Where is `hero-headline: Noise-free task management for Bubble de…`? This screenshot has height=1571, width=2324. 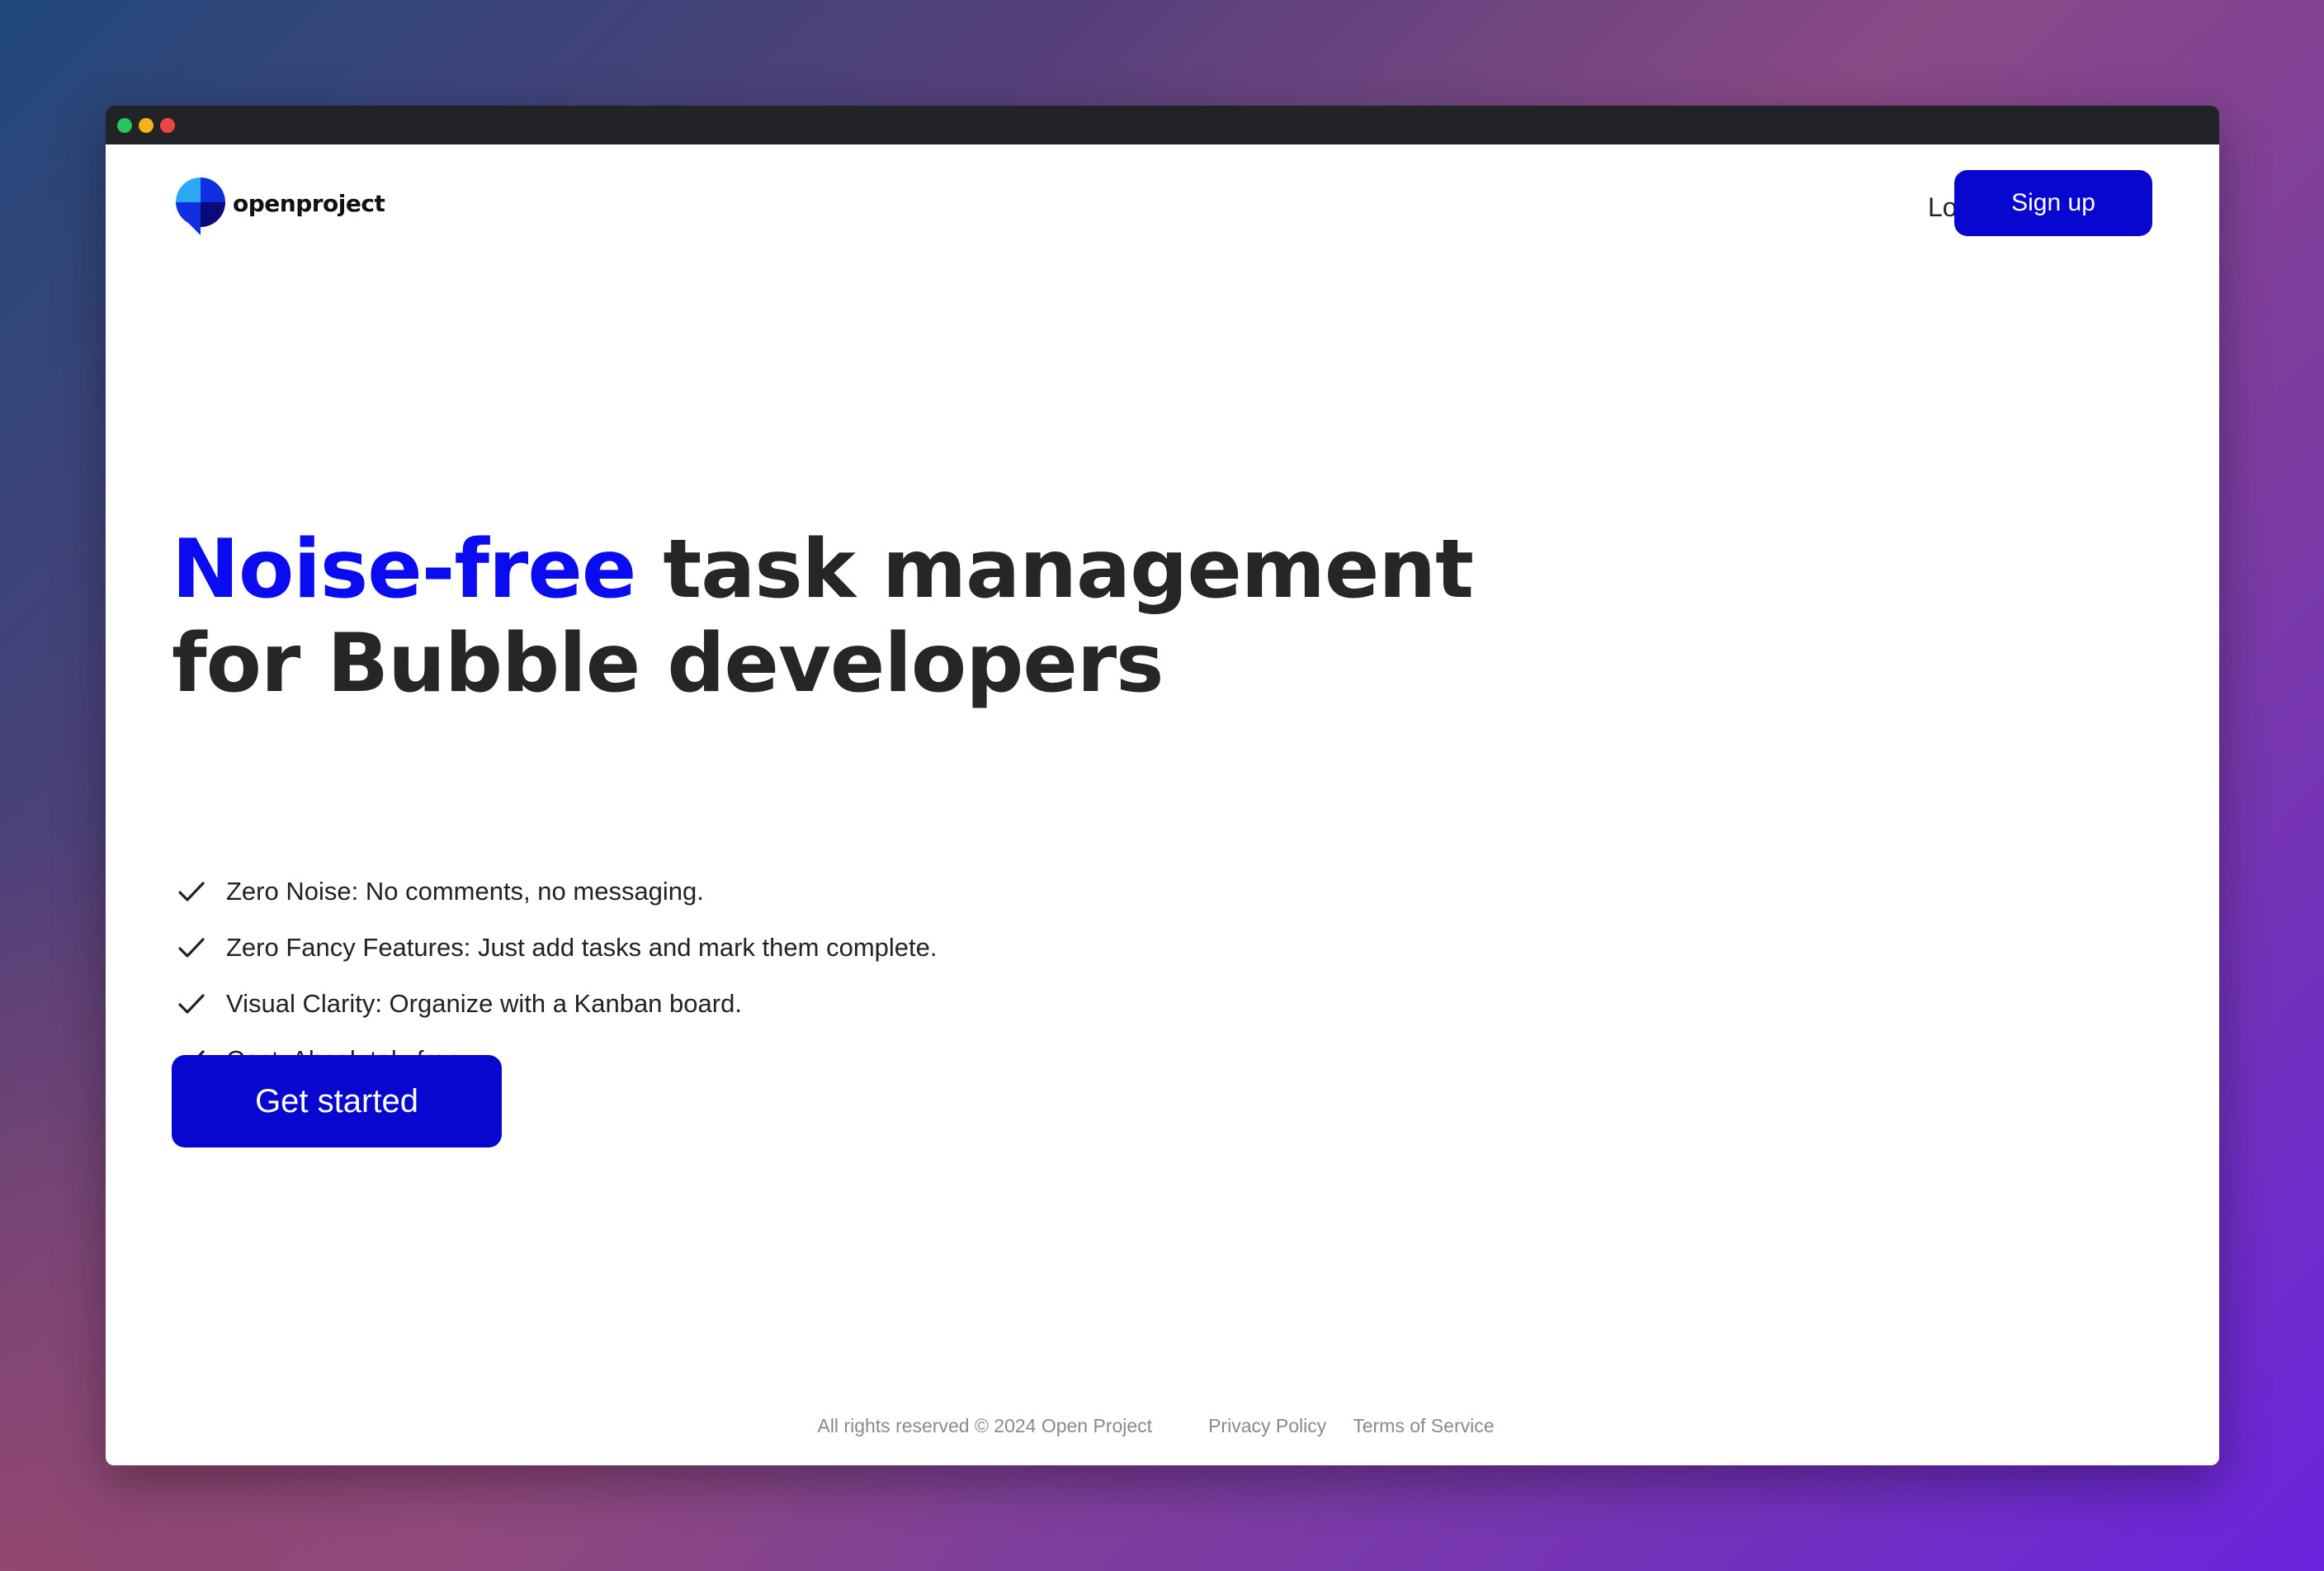 hero-headline: Noise-free task management for Bubble de… is located at coordinates (832, 617).